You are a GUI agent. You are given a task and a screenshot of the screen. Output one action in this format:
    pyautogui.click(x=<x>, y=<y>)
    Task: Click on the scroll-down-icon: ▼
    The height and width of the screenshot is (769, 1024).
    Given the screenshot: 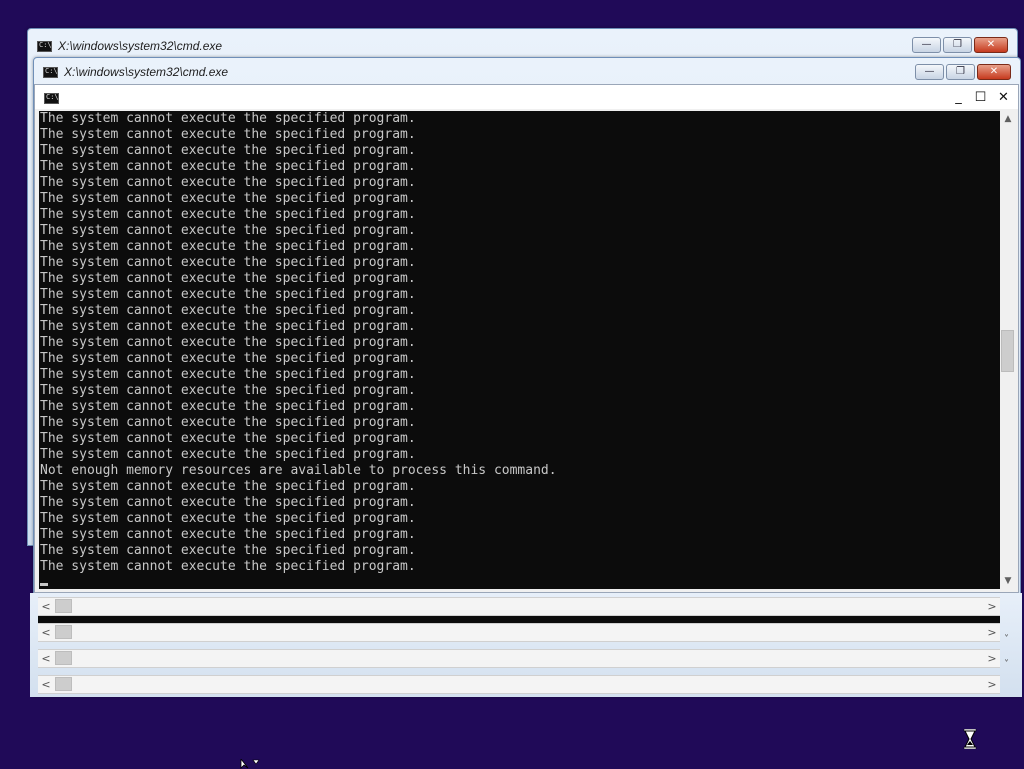 What is the action you would take?
    pyautogui.click(x=1008, y=581)
    